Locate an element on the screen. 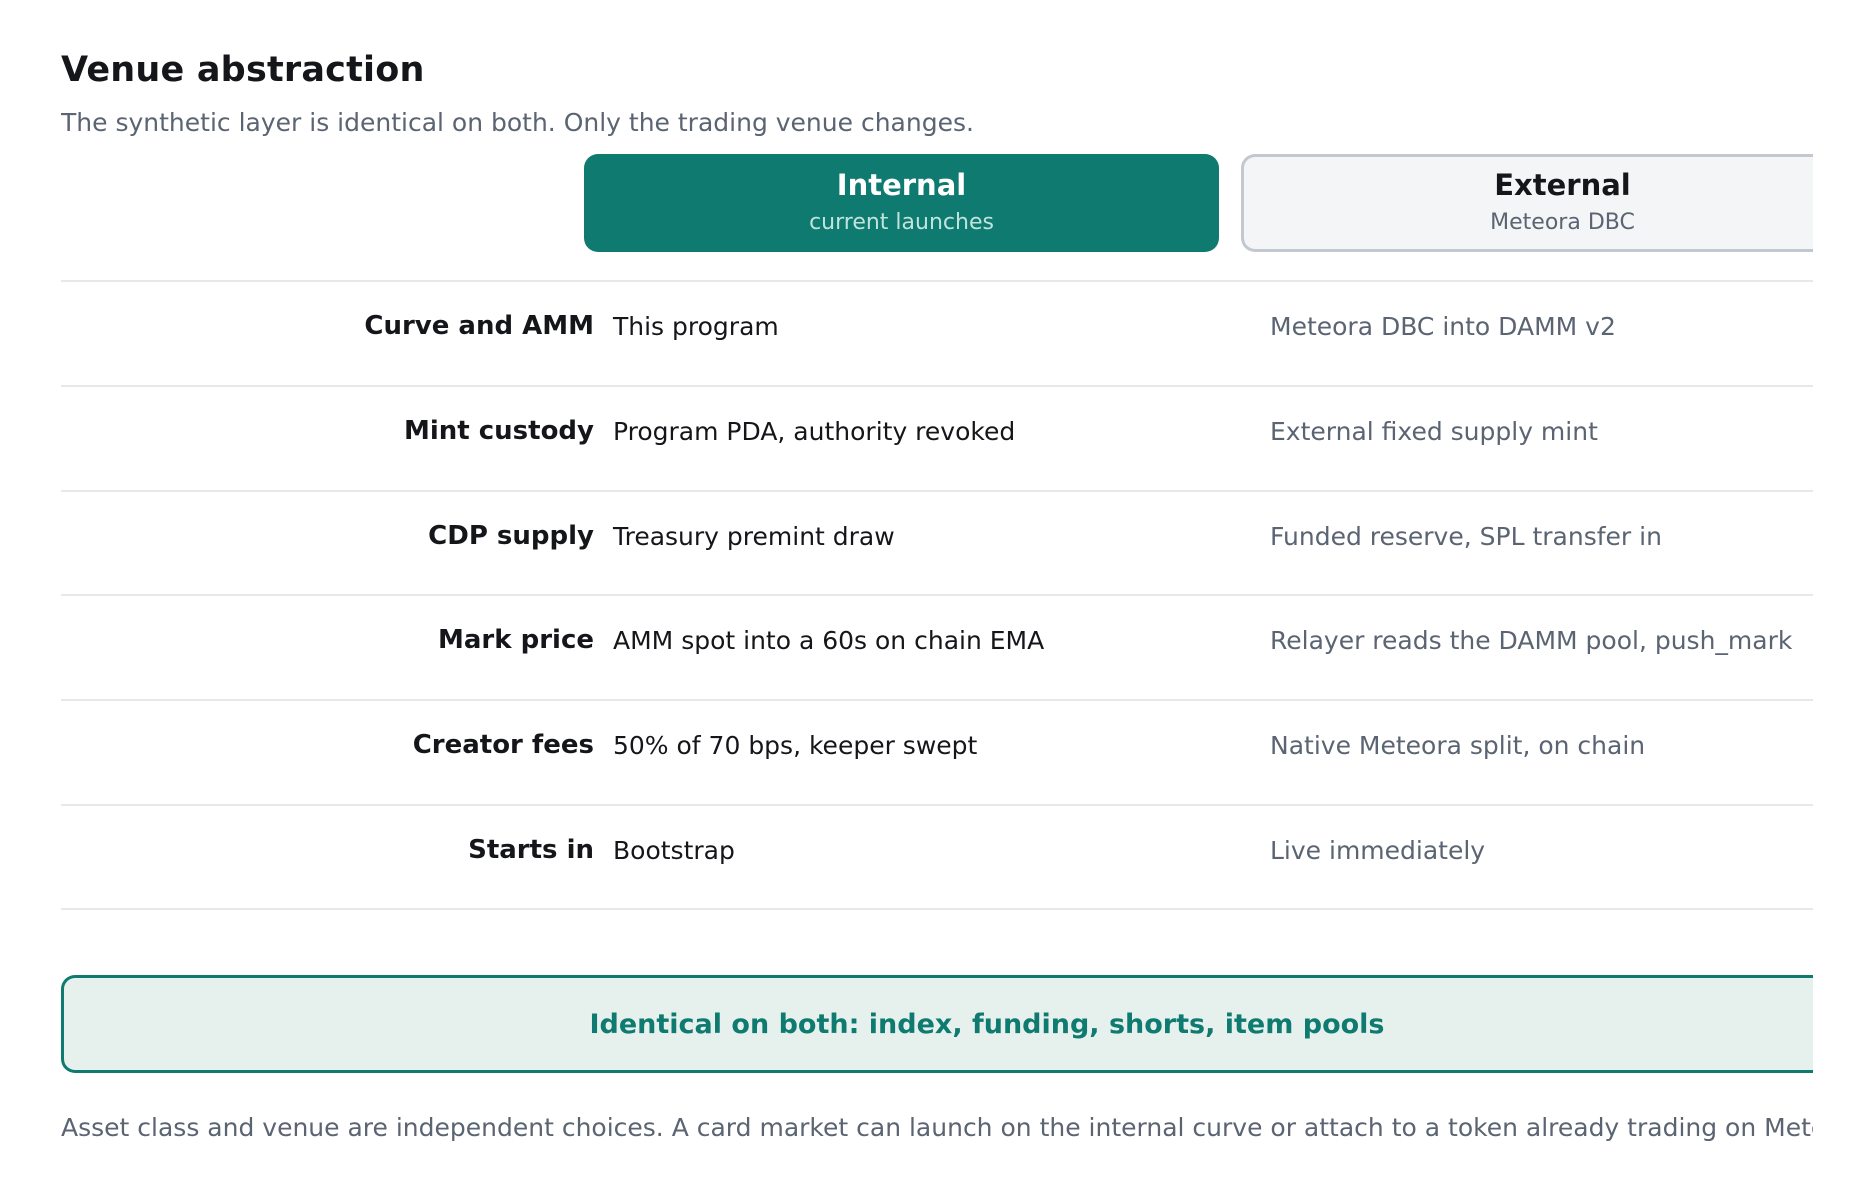 This screenshot has width=1856, height=1198. row-label: Mint custody is located at coordinates (498, 431).